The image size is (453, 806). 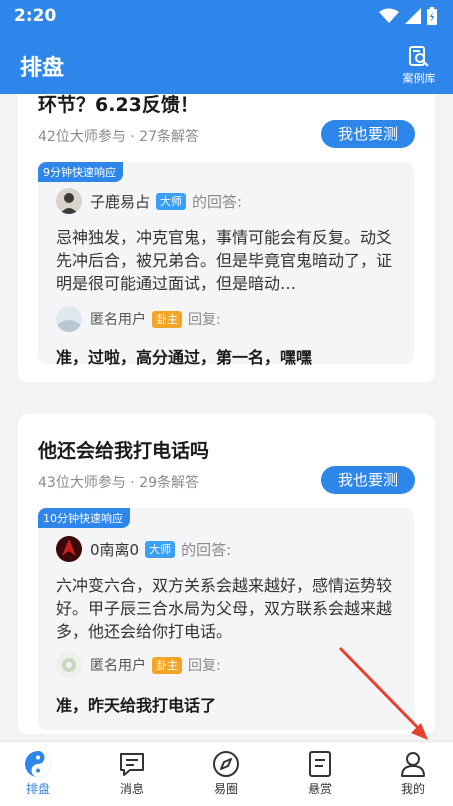 What do you see at coordinates (319, 789) in the screenshot?
I see `nav-label: 悬赏` at bounding box center [319, 789].